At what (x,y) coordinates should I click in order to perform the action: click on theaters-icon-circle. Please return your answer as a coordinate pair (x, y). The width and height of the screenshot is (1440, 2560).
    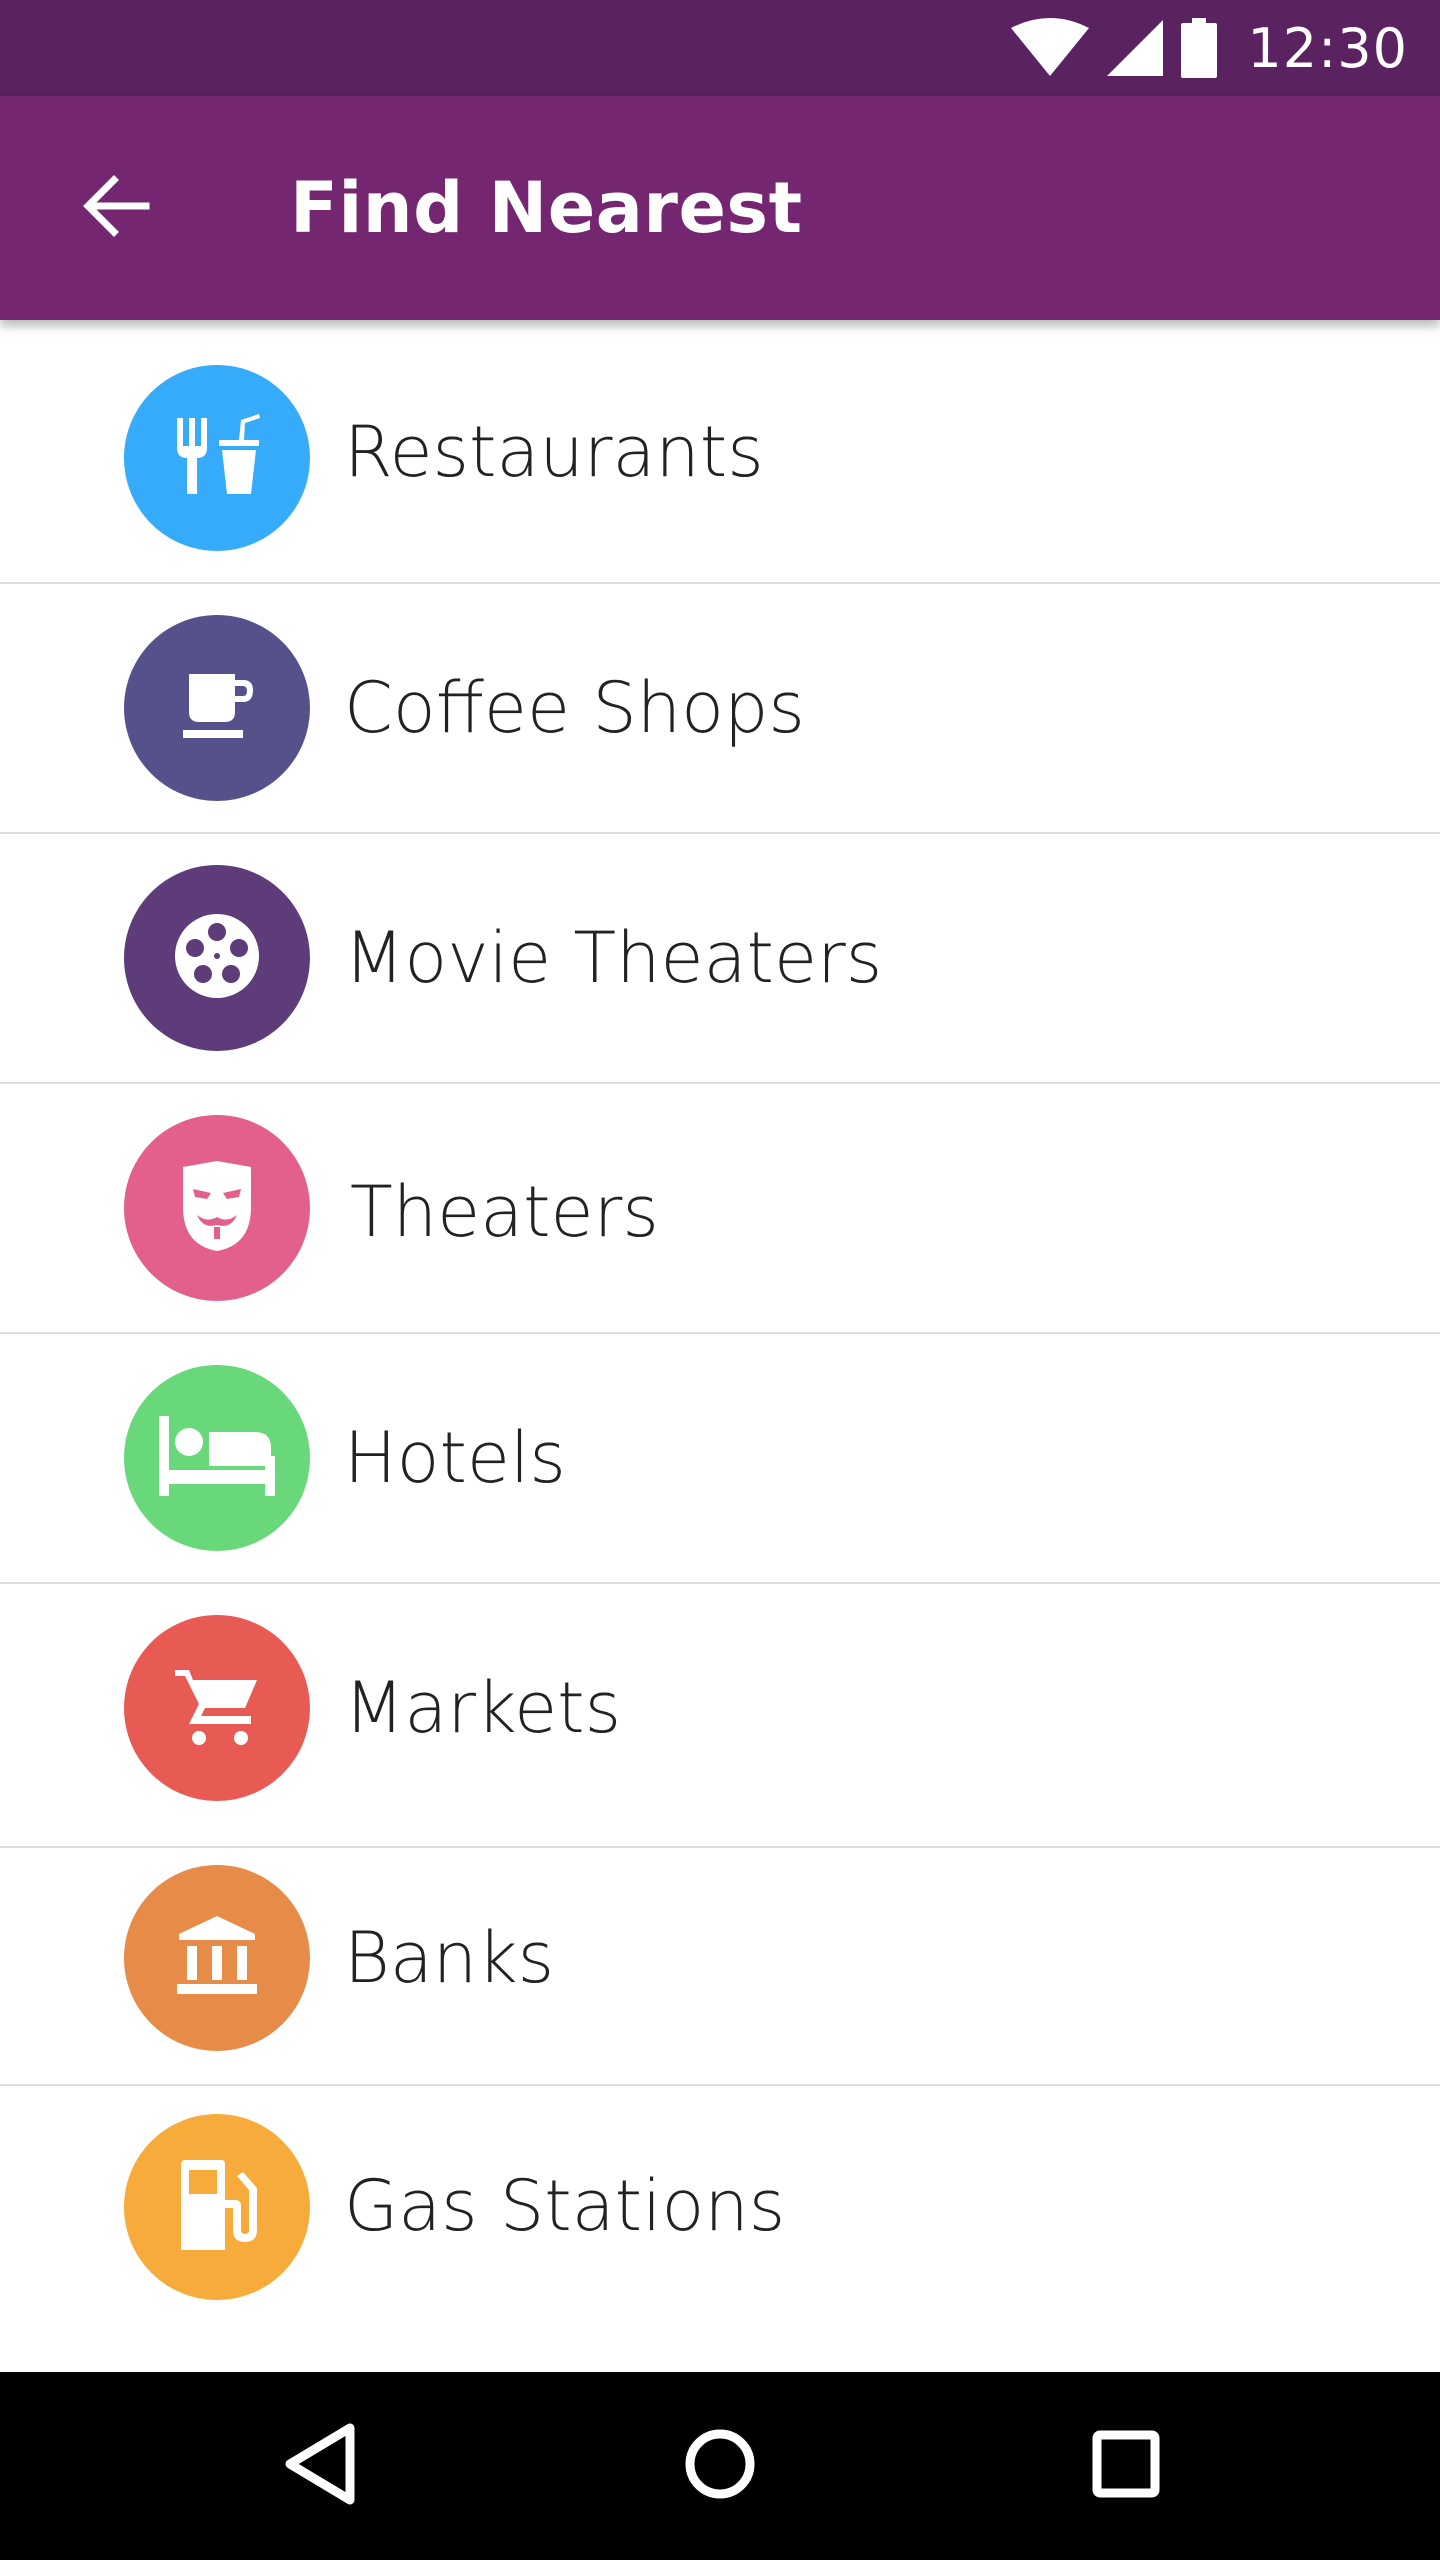
    Looking at the image, I should click on (217, 1208).